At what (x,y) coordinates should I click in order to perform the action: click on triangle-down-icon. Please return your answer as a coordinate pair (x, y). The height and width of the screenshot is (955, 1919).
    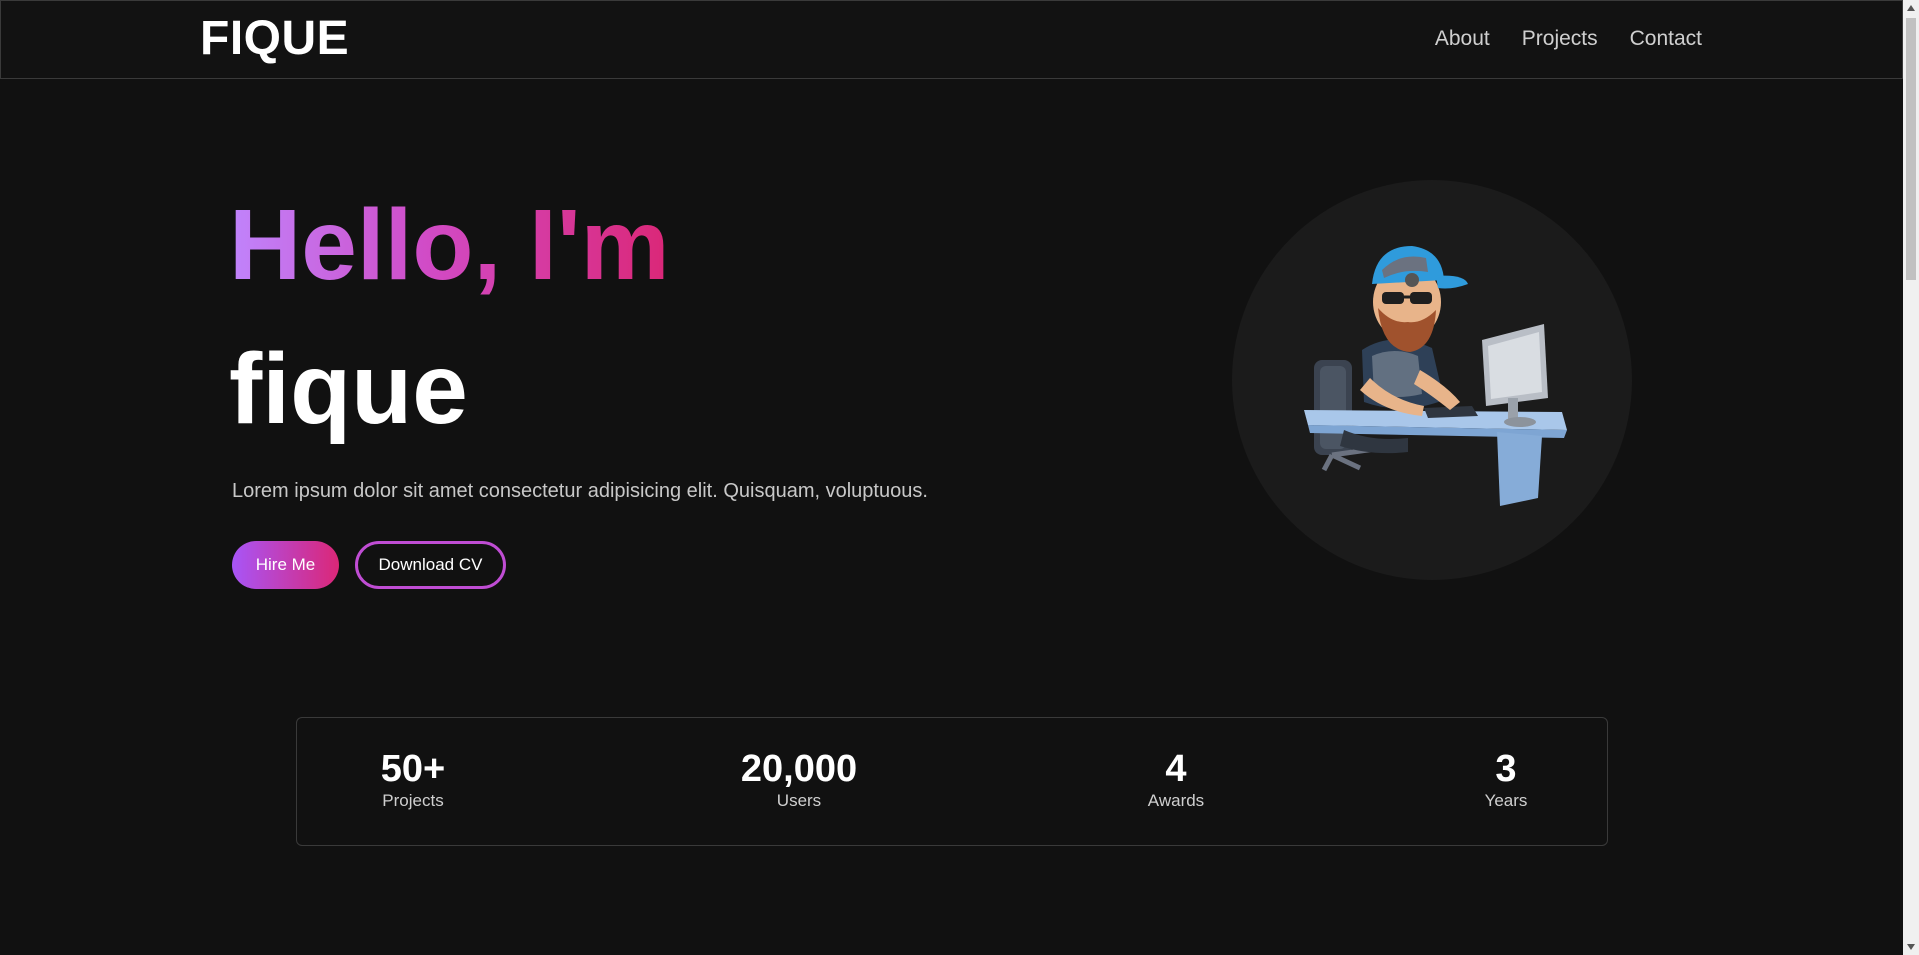
    Looking at the image, I should click on (1911, 947).